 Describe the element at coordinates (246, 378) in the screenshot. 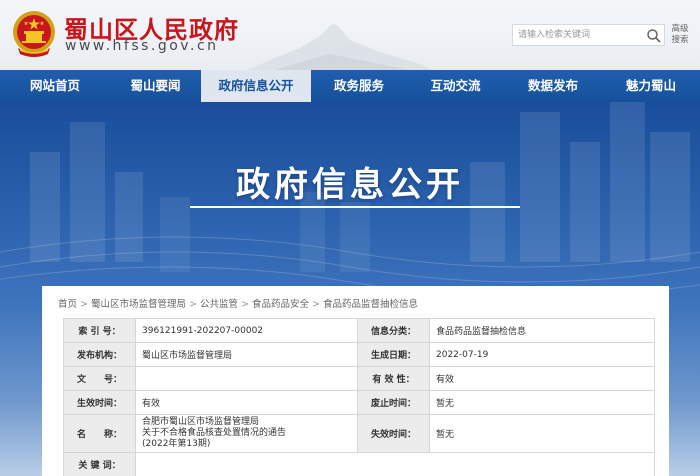

I see `docno-value` at that location.